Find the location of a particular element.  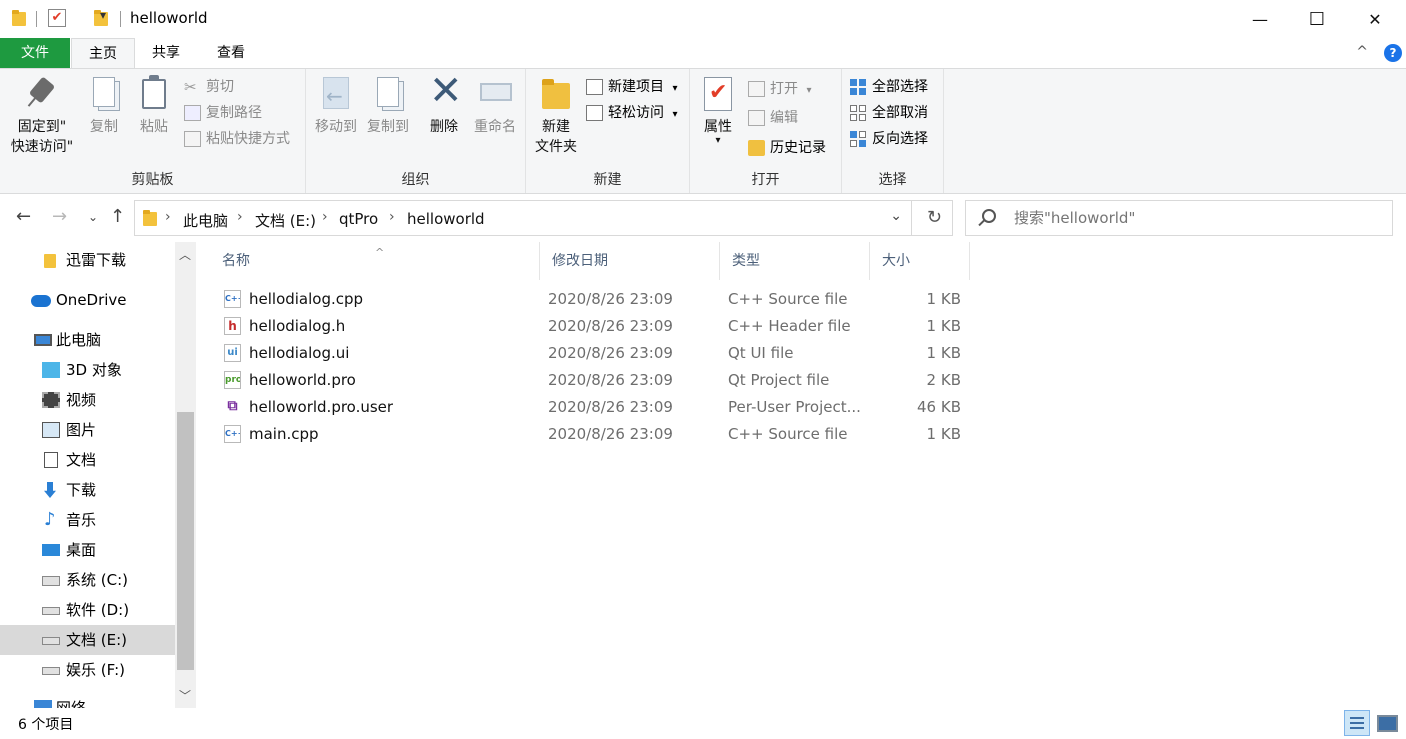

tab-share: 共享 is located at coordinates (166, 53).